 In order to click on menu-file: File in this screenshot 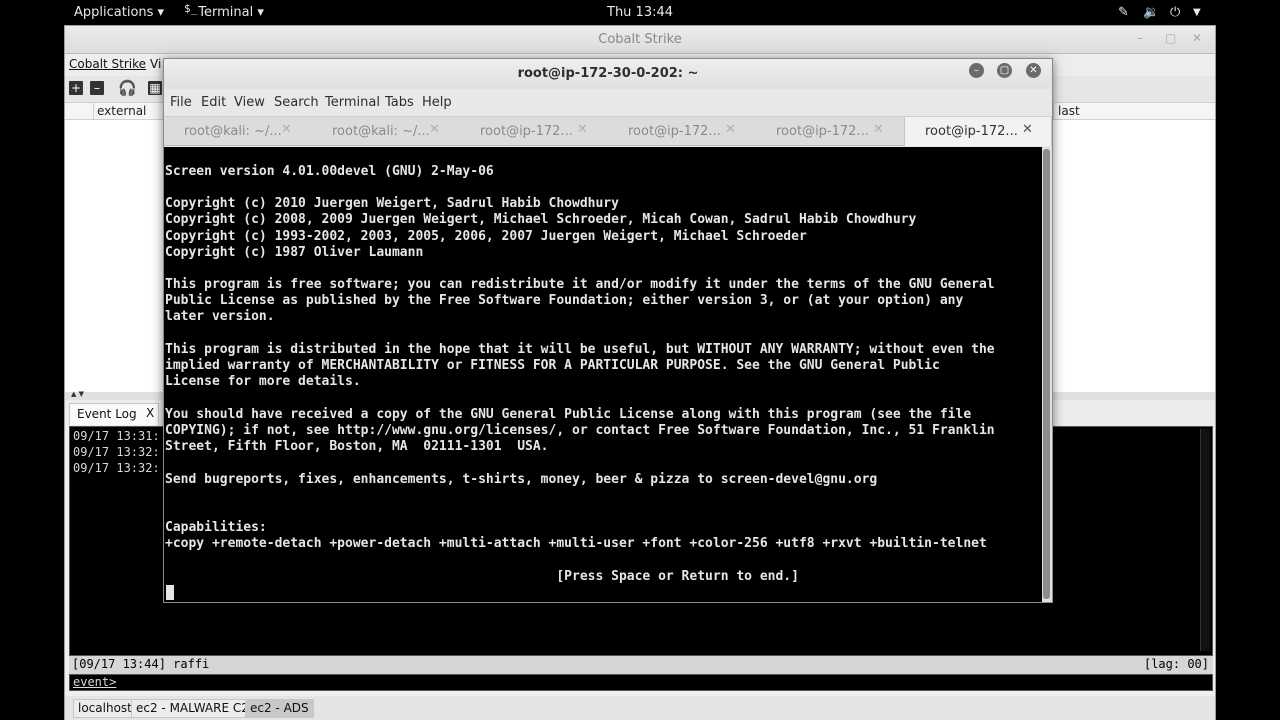, I will do `click(181, 102)`.